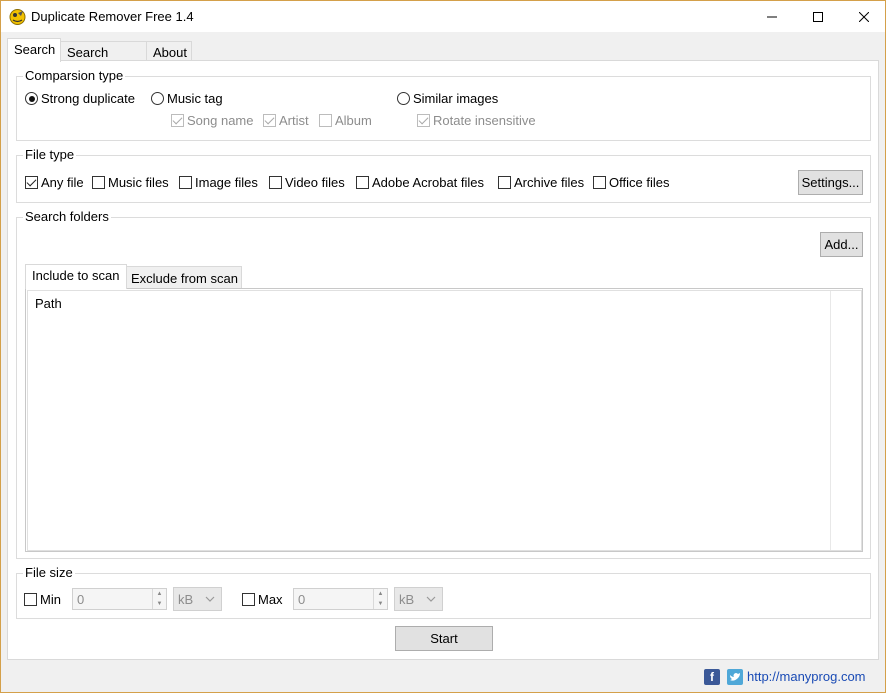  What do you see at coordinates (50, 599) in the screenshot?
I see `min-size-label: Min` at bounding box center [50, 599].